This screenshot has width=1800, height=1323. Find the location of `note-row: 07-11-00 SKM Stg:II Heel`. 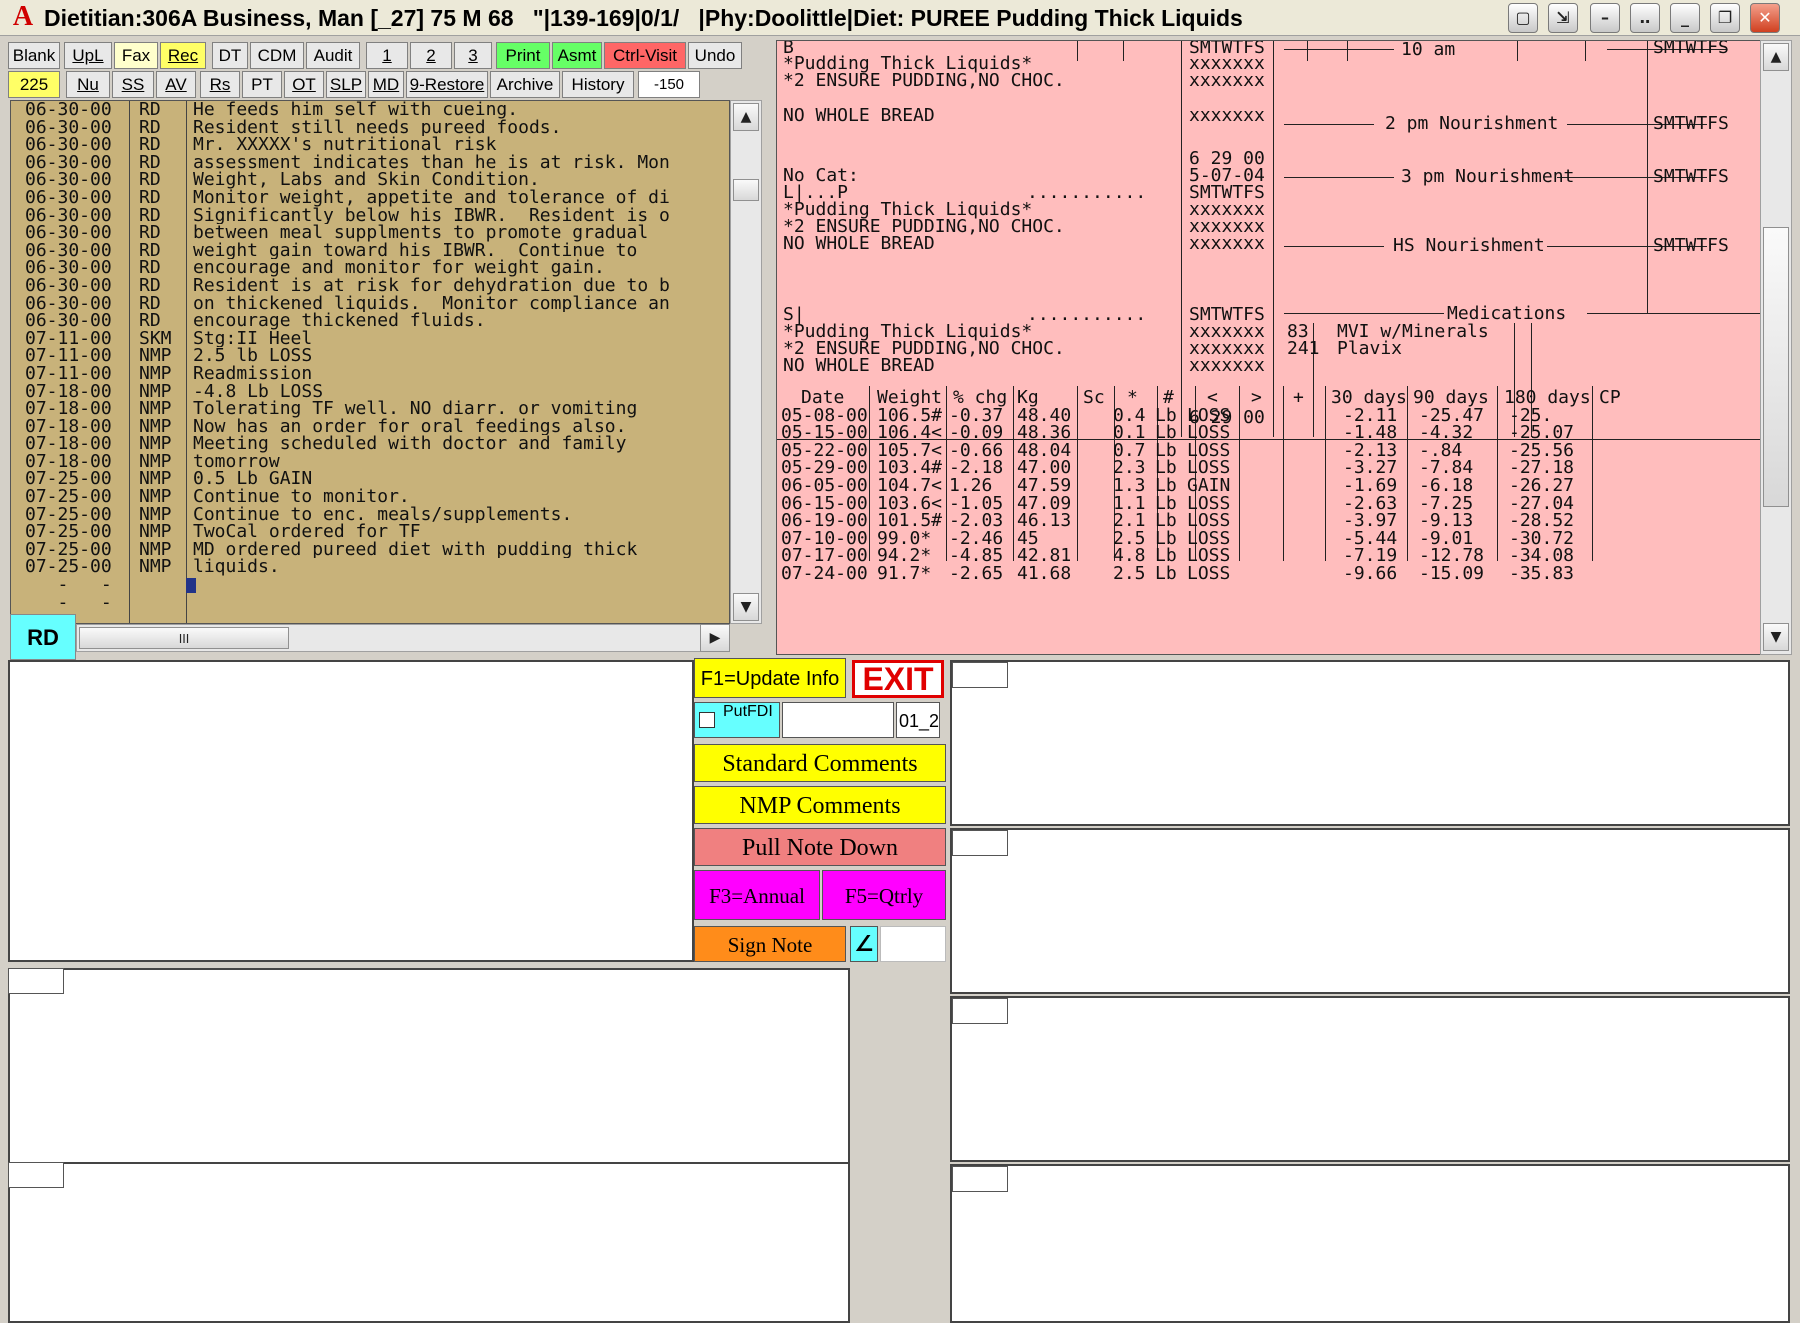

note-row: 07-11-00 SKM Stg:II Heel is located at coordinates (370, 338).